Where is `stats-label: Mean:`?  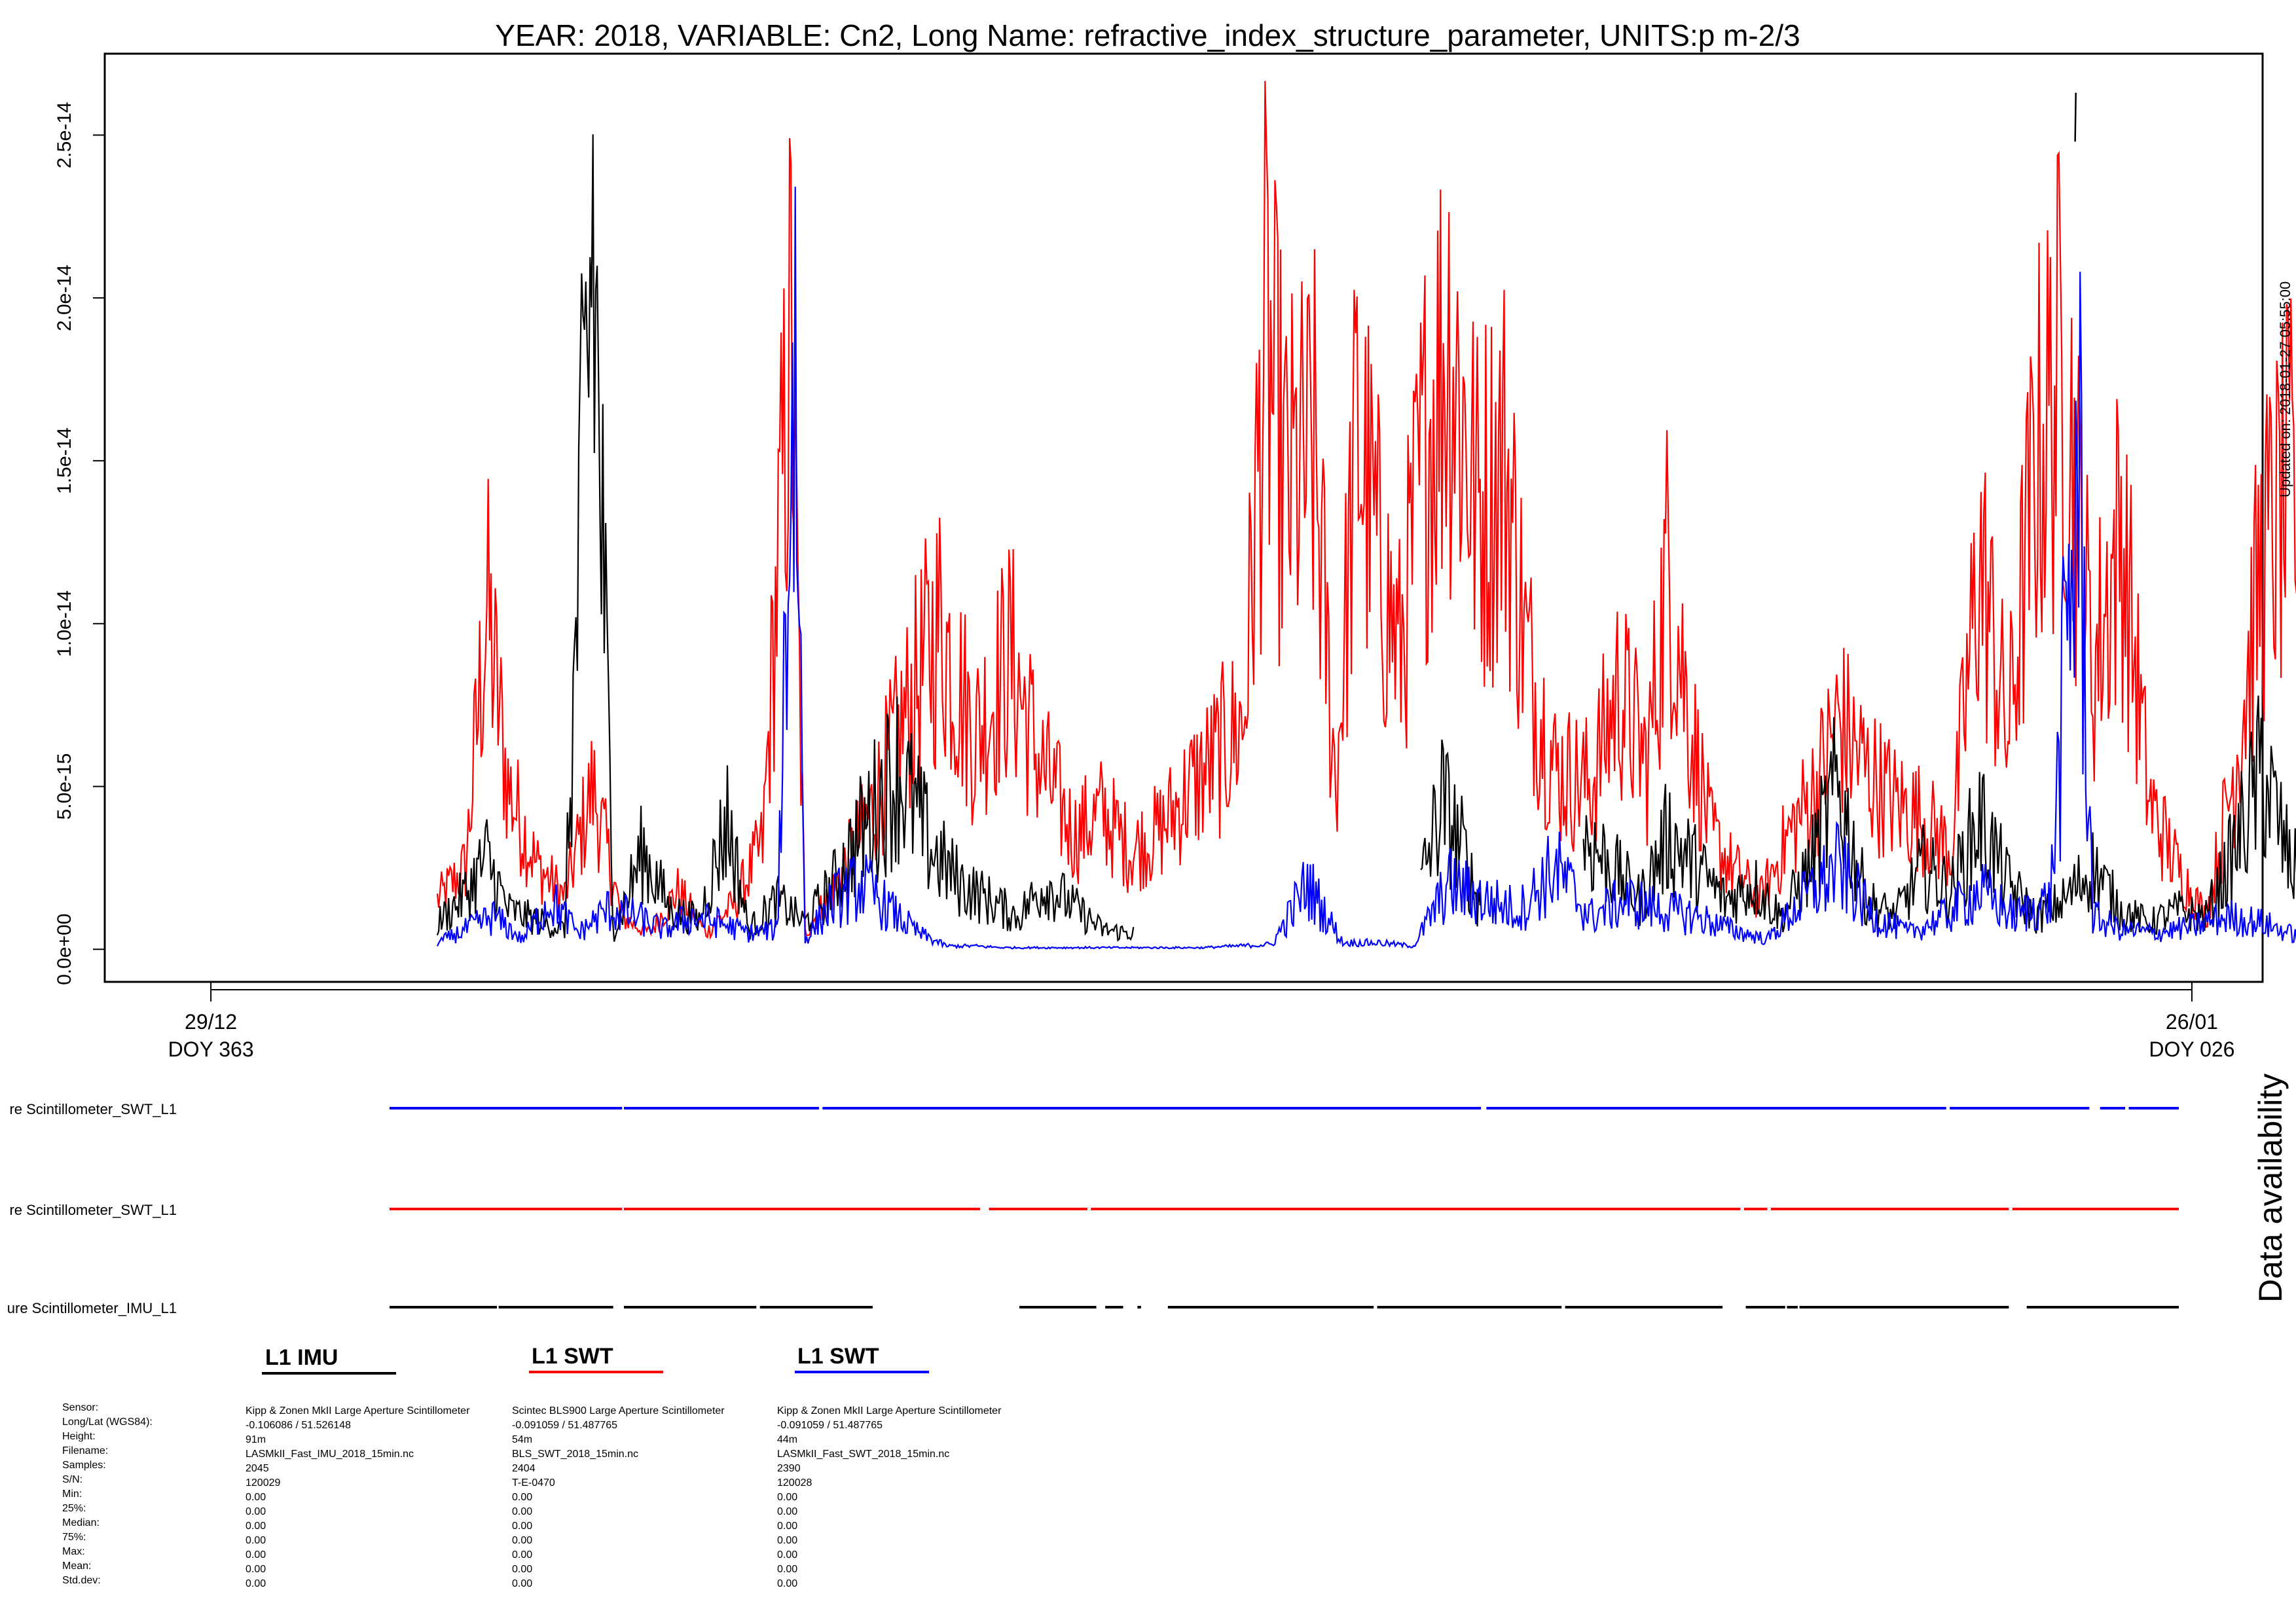 stats-label: Mean: is located at coordinates (77, 1566).